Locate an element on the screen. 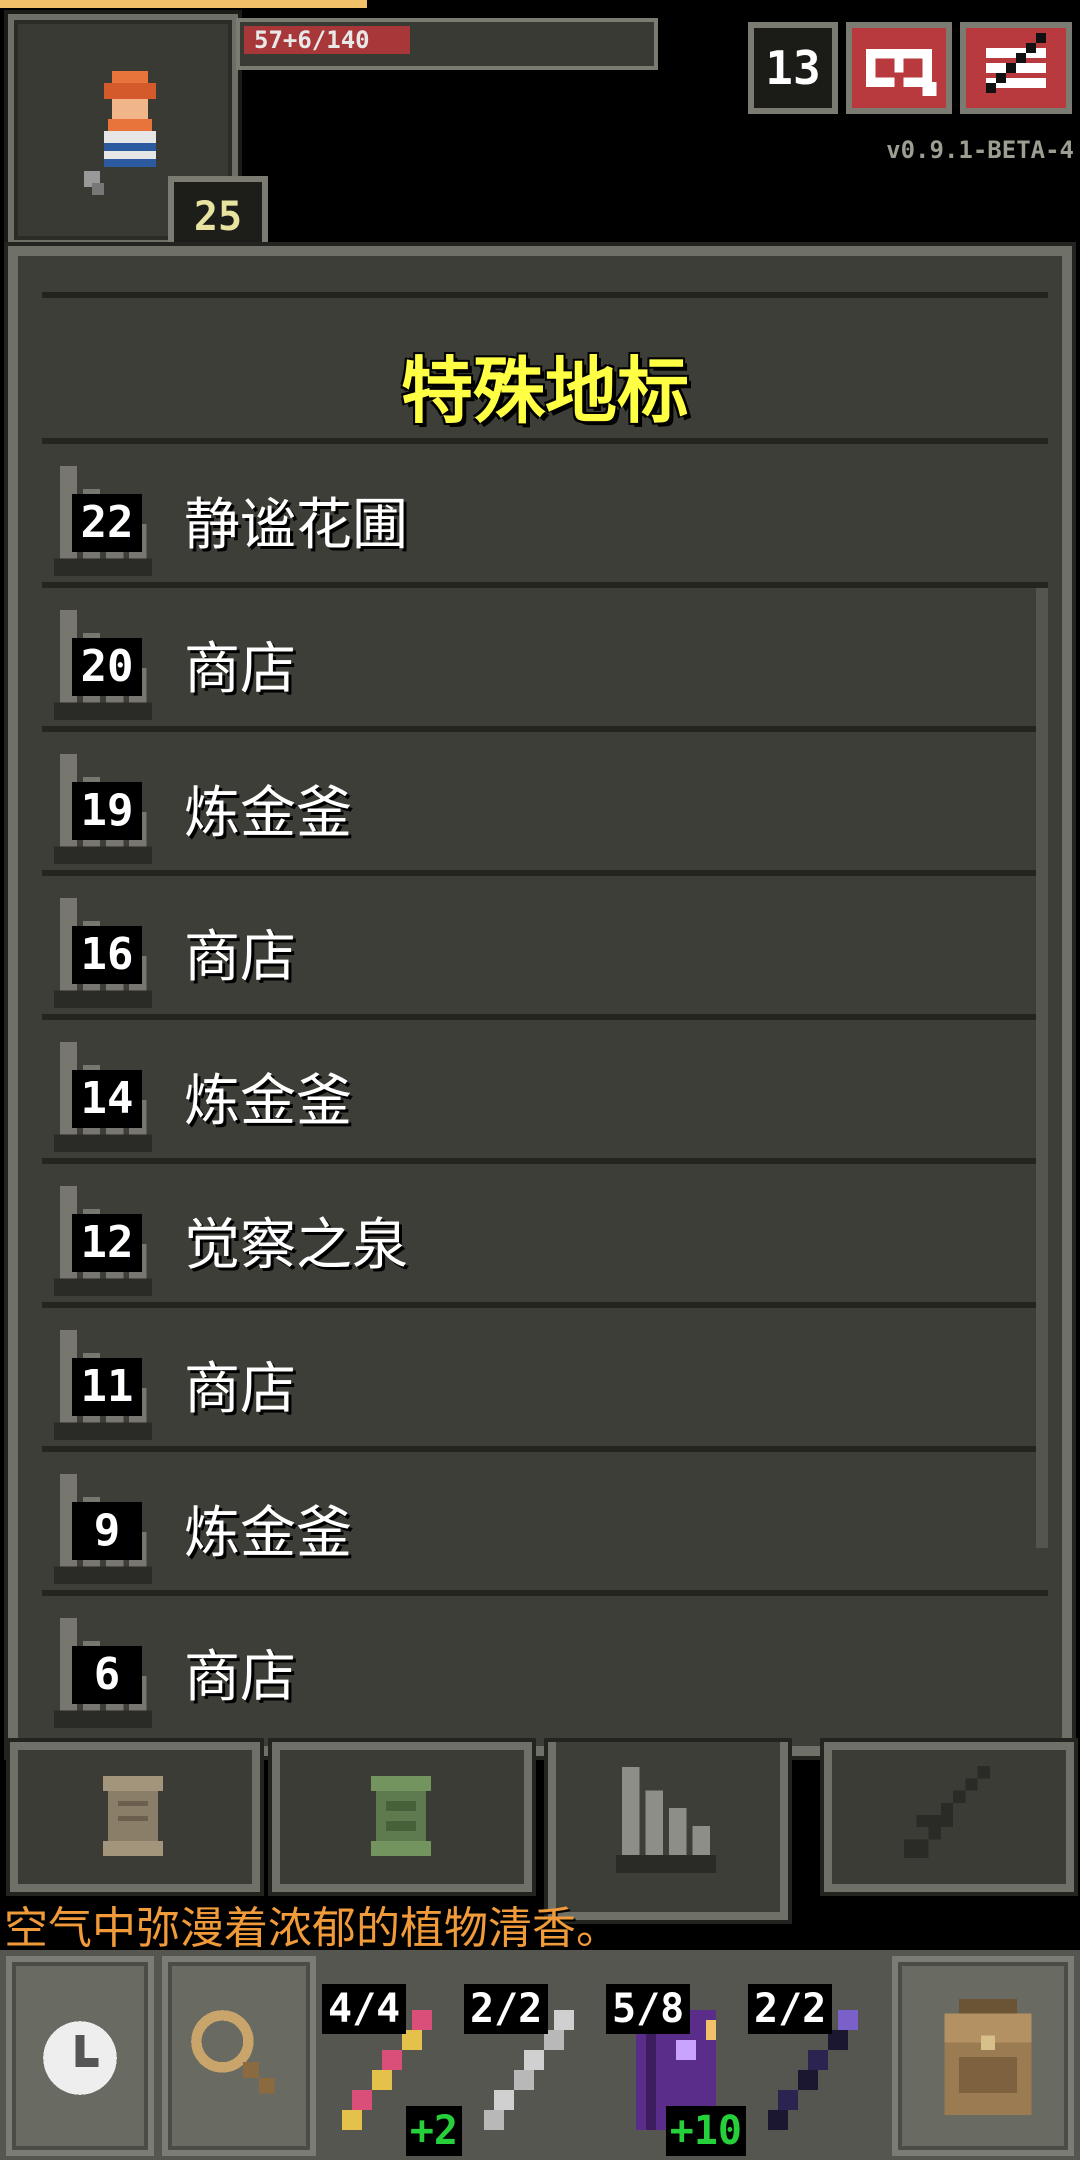 This screenshot has height=2160, width=1080. landmark-row: 22 静谧花圃 is located at coordinates (545, 510).